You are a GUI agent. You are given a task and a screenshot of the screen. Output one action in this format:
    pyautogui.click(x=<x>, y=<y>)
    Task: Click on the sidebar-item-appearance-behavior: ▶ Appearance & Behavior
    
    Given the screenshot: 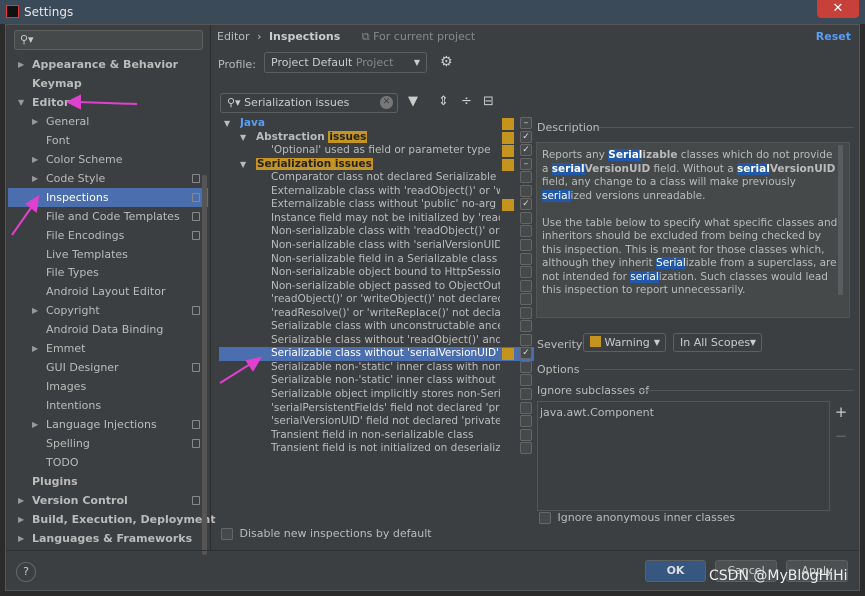 What is the action you would take?
    pyautogui.click(x=108, y=64)
    